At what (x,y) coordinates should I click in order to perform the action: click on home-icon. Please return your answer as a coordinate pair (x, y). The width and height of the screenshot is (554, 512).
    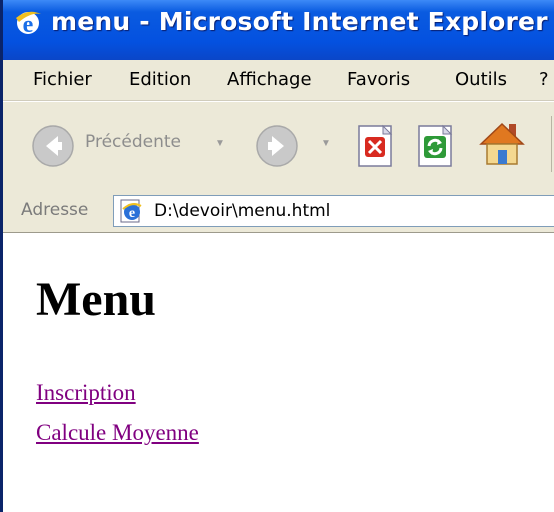
    Looking at the image, I should click on (502, 147).